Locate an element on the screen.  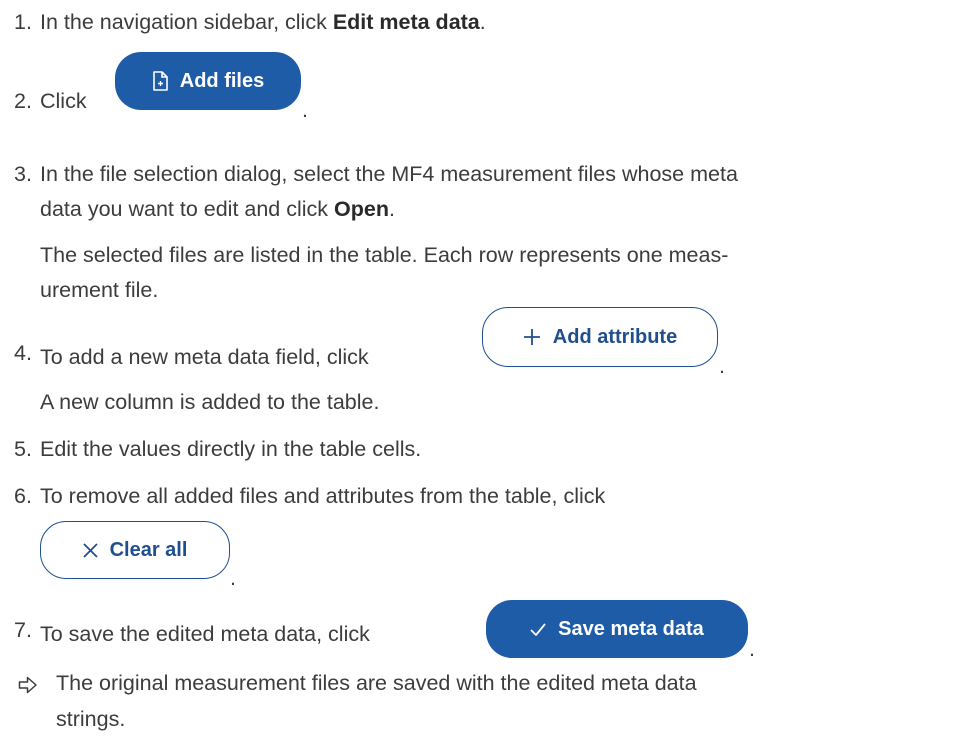
step-3-line-2: data you want to edit and click Open. is located at coordinates (217, 209).